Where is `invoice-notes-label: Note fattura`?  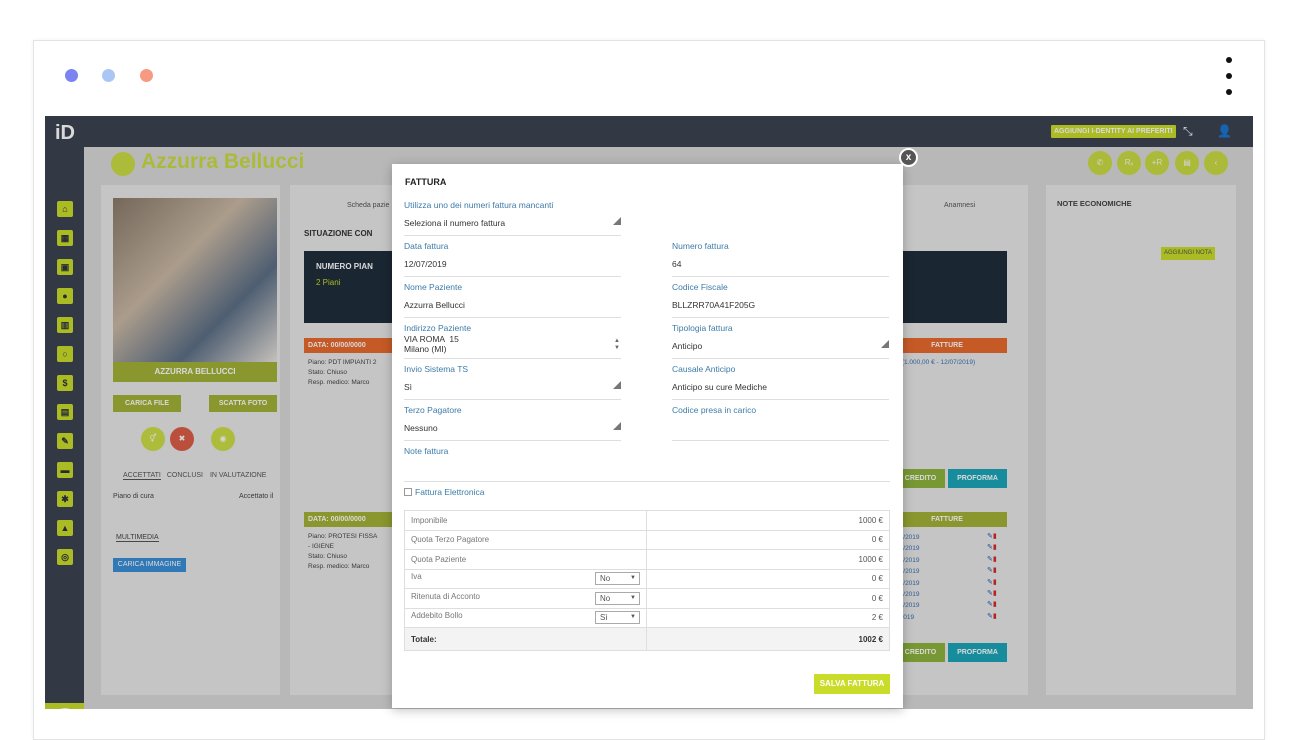 invoice-notes-label: Note fattura is located at coordinates (426, 451).